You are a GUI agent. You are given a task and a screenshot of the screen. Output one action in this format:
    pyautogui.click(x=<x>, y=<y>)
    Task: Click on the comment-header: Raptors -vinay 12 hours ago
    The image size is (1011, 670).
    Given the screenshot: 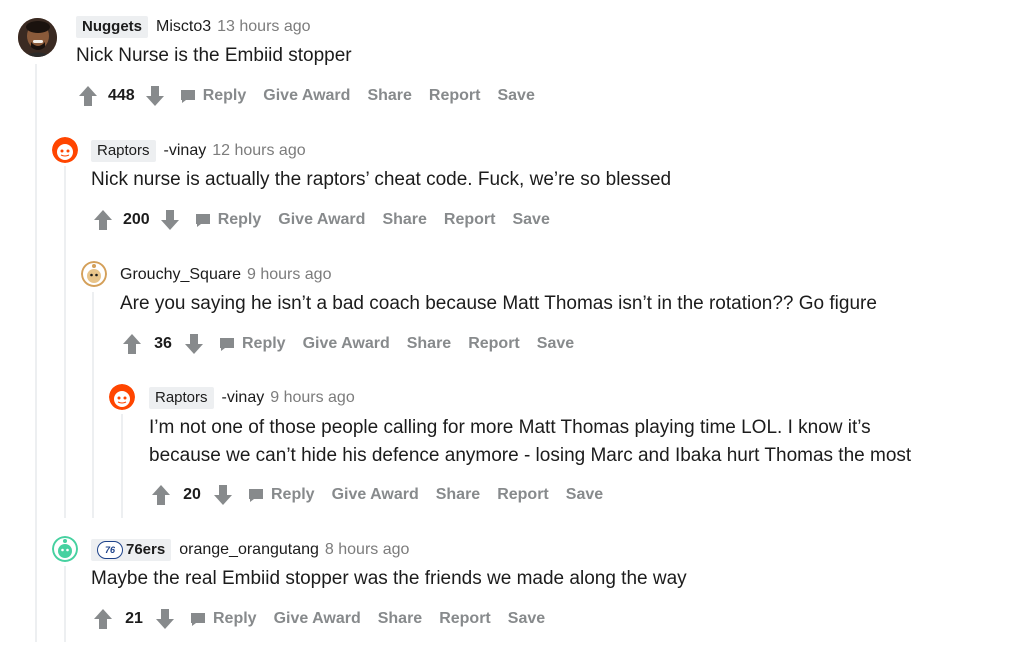 What is the action you would take?
    pyautogui.click(x=198, y=151)
    